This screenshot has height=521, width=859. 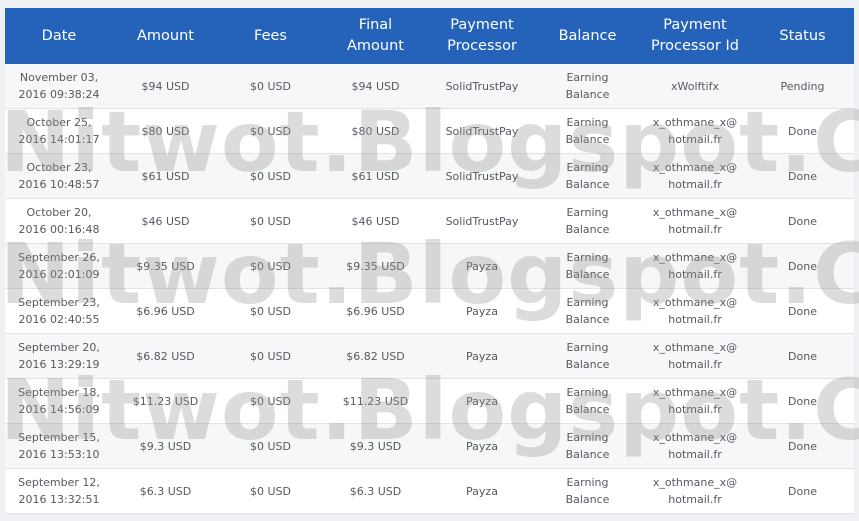 What do you see at coordinates (375, 491) in the screenshot?
I see `cell-final-amount: $6.3 USD` at bounding box center [375, 491].